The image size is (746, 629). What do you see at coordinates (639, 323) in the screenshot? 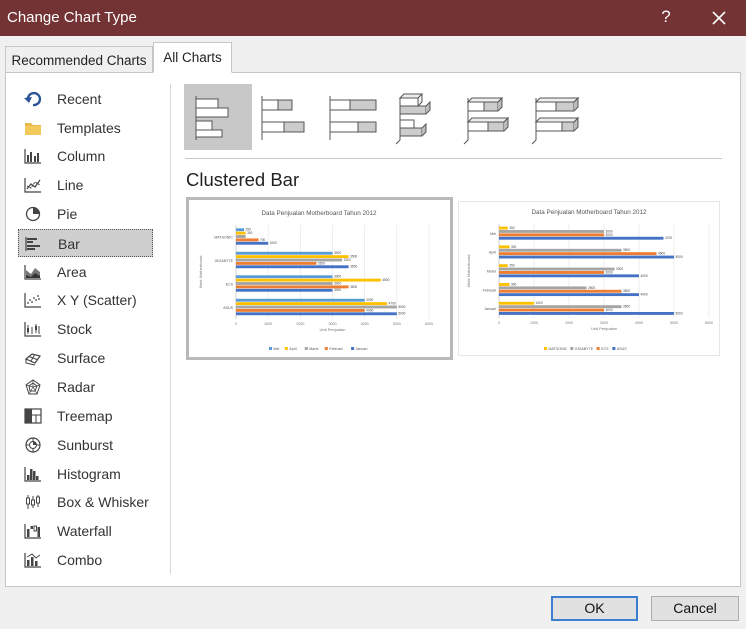
I see `x-tick-label: 4000` at bounding box center [639, 323].